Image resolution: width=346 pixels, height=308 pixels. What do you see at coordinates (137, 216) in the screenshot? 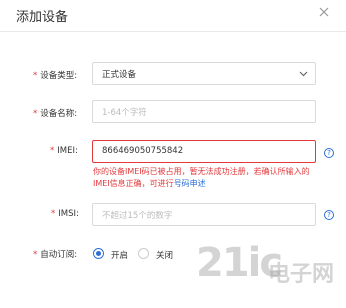
I see `imsi-placeholder: 不超过15个的数字` at bounding box center [137, 216].